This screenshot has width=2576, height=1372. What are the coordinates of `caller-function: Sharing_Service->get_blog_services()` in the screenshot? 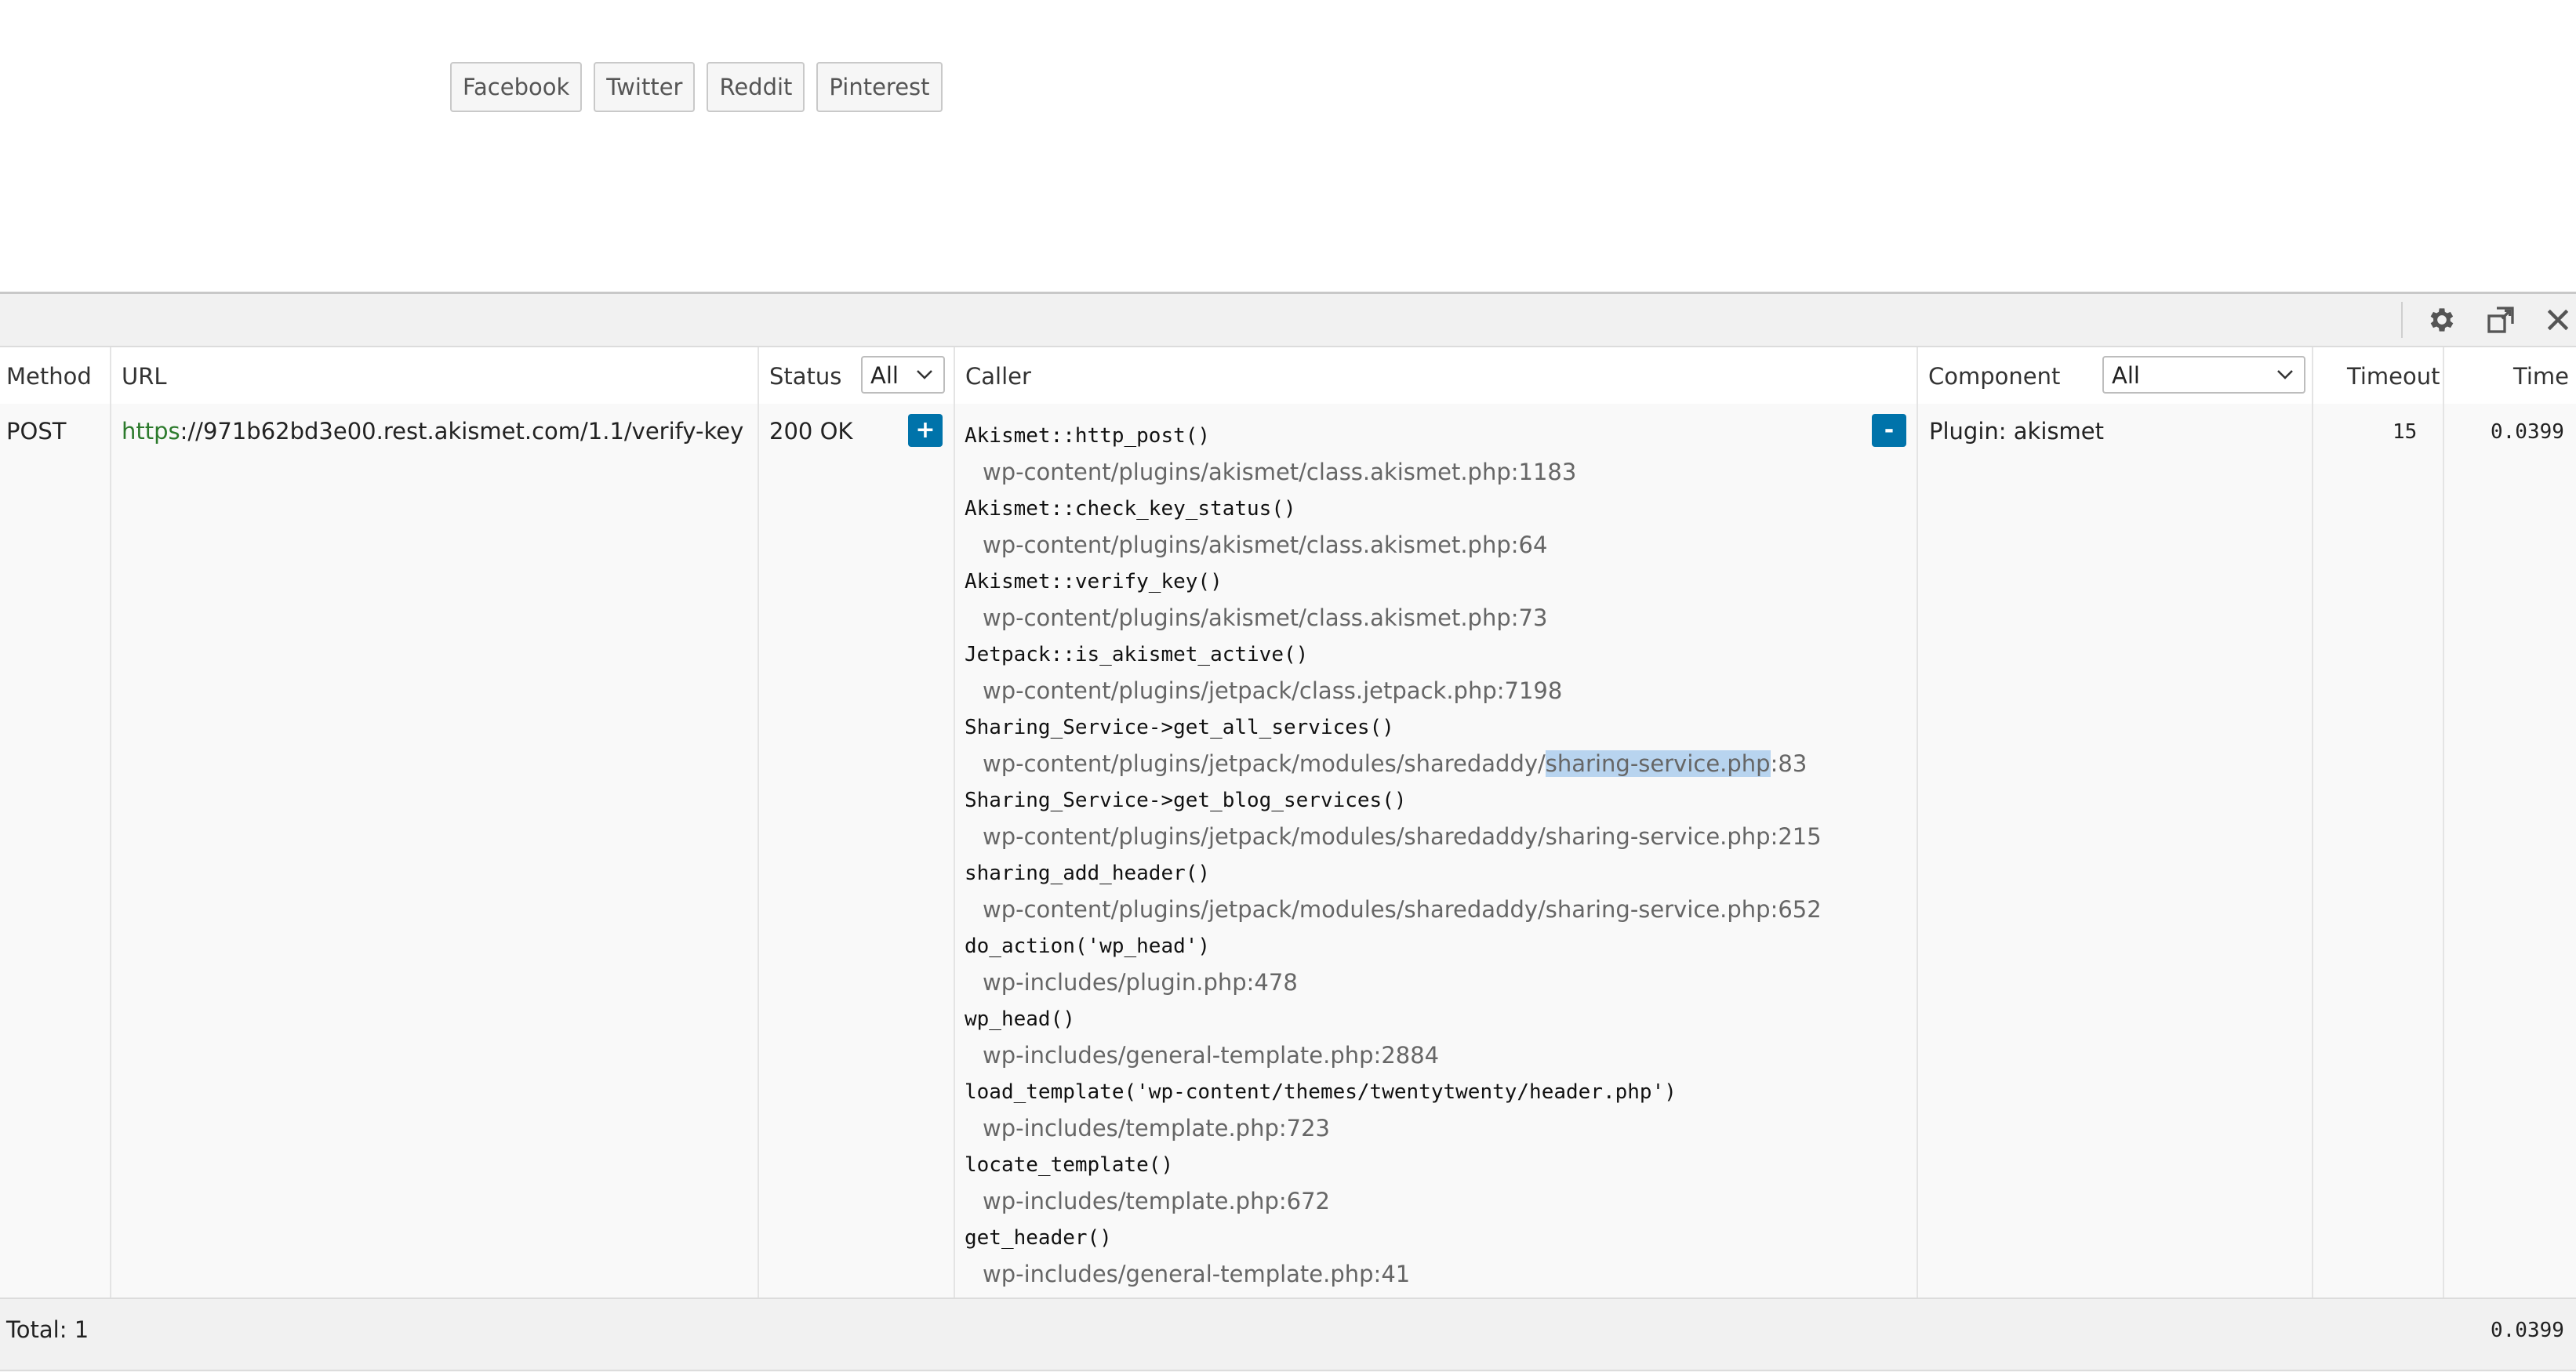 It's located at (1186, 800).